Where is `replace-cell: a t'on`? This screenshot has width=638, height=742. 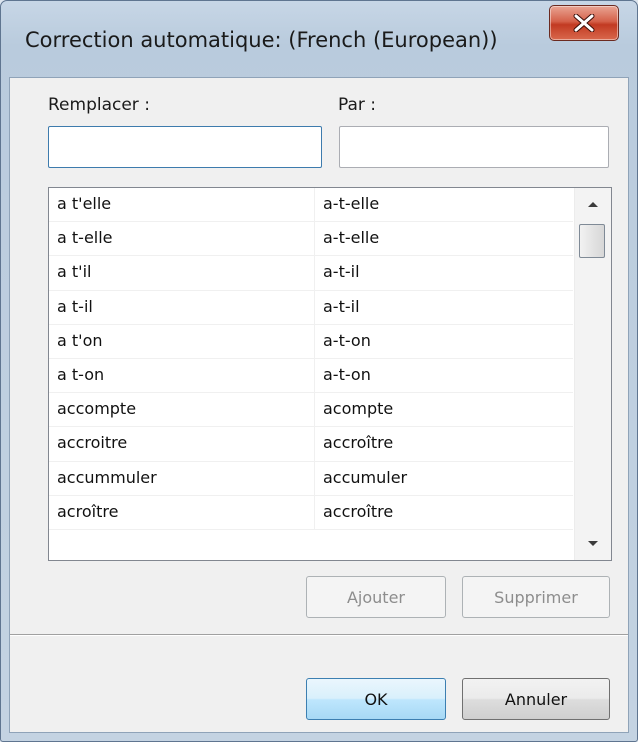 replace-cell: a t'on is located at coordinates (182, 341).